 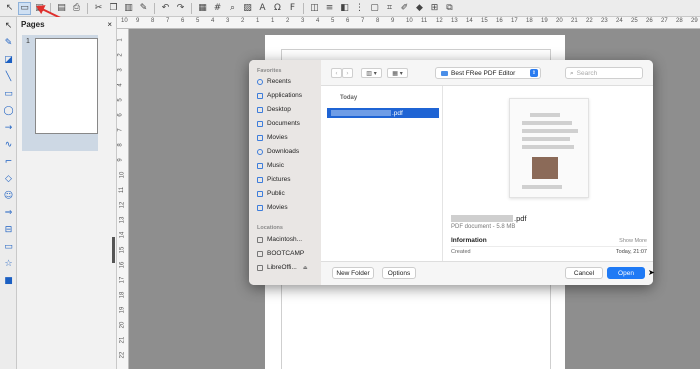 I want to click on file-row-selected: .pdf, so click(x=383, y=113).